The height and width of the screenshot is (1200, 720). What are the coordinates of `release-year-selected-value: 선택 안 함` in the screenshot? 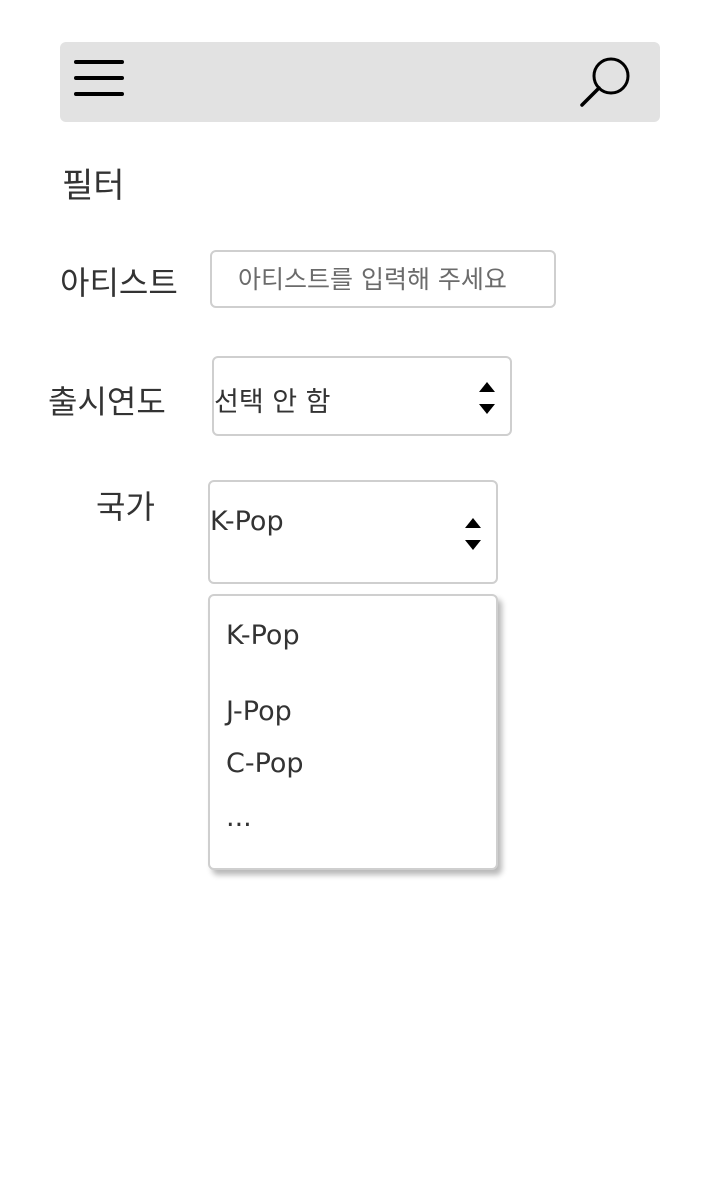 It's located at (272, 402).